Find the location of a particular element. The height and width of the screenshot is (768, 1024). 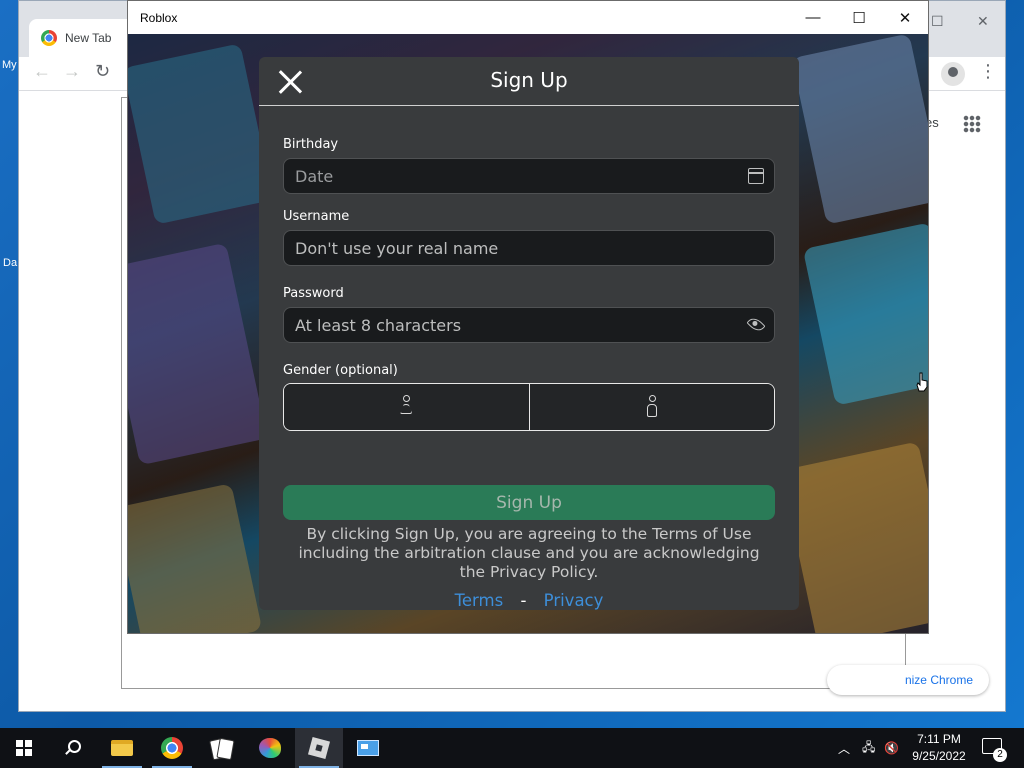

taskbar-paint is located at coordinates (270, 748).